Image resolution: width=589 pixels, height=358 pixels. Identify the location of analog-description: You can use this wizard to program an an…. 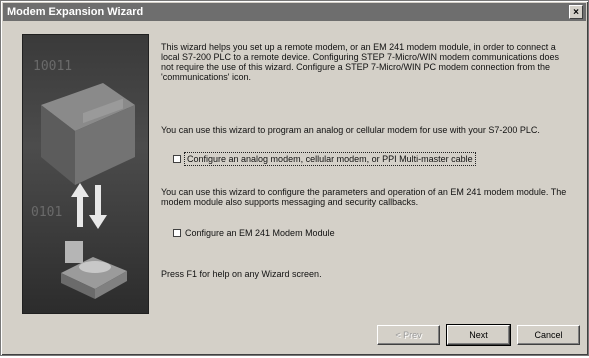
(350, 130).